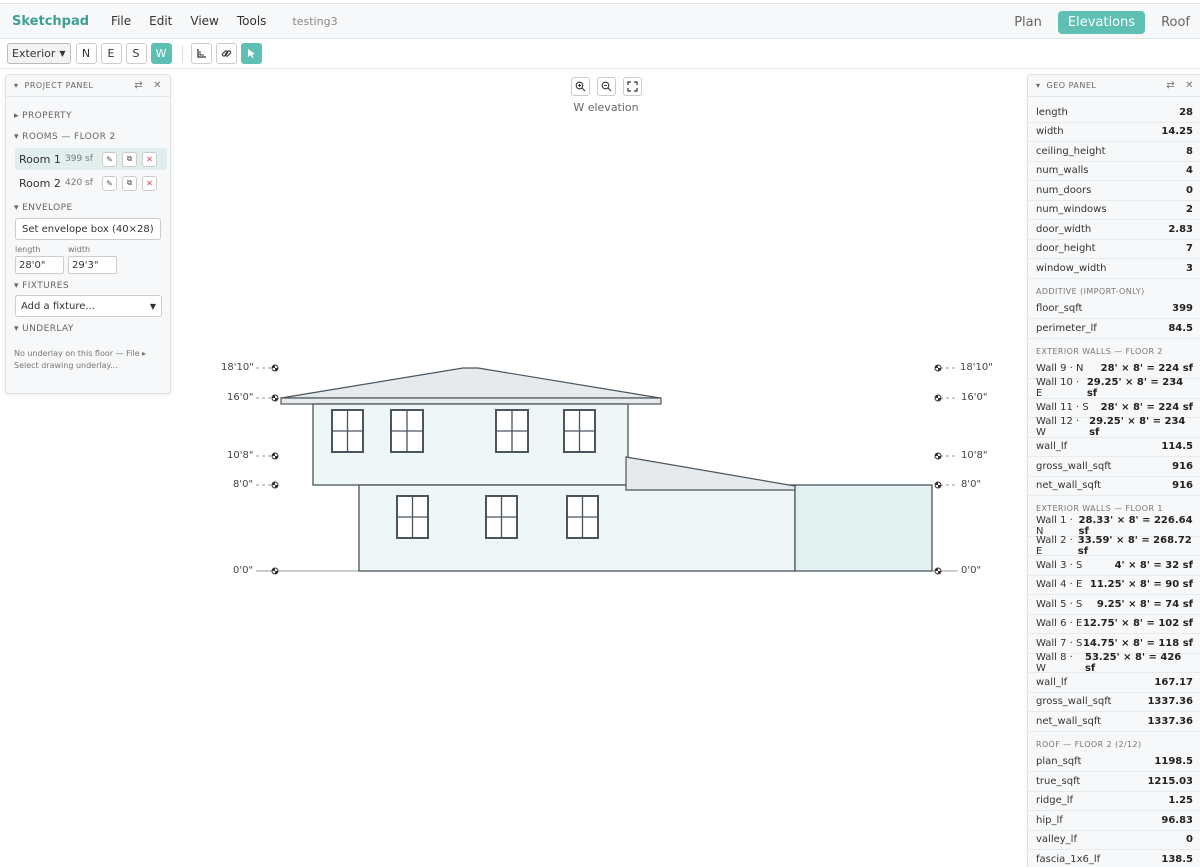 Image resolution: width=1200 pixels, height=867 pixels. I want to click on geo-row-key: width, so click(1050, 132).